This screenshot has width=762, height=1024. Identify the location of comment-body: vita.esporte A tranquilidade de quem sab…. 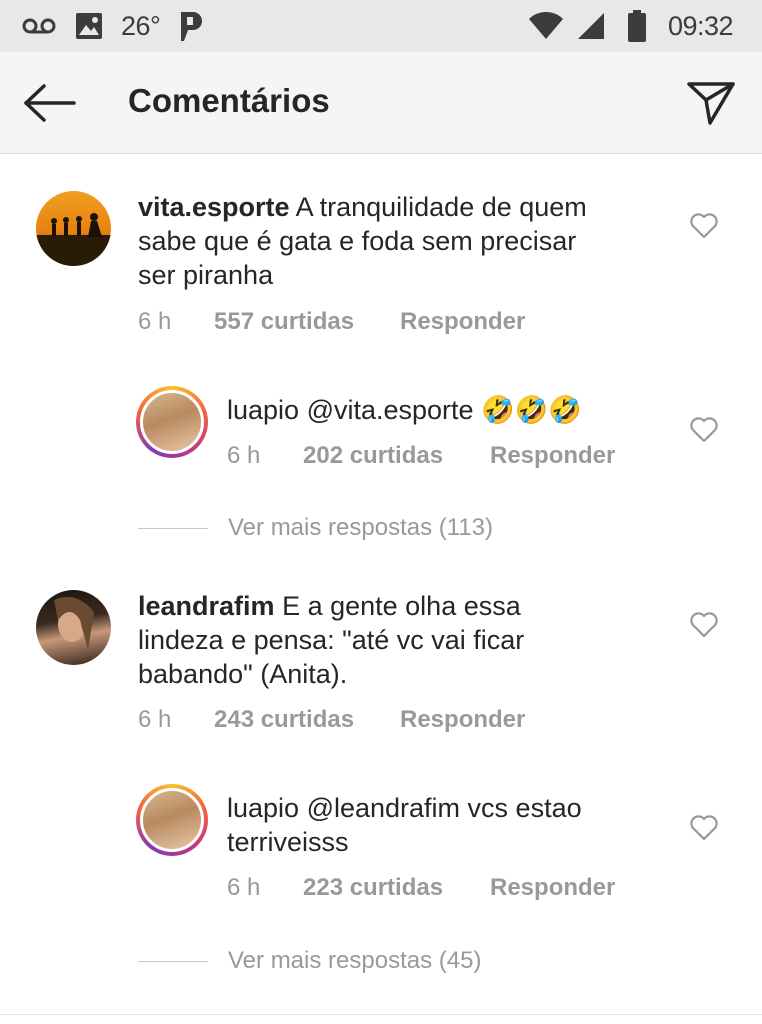
(362, 241).